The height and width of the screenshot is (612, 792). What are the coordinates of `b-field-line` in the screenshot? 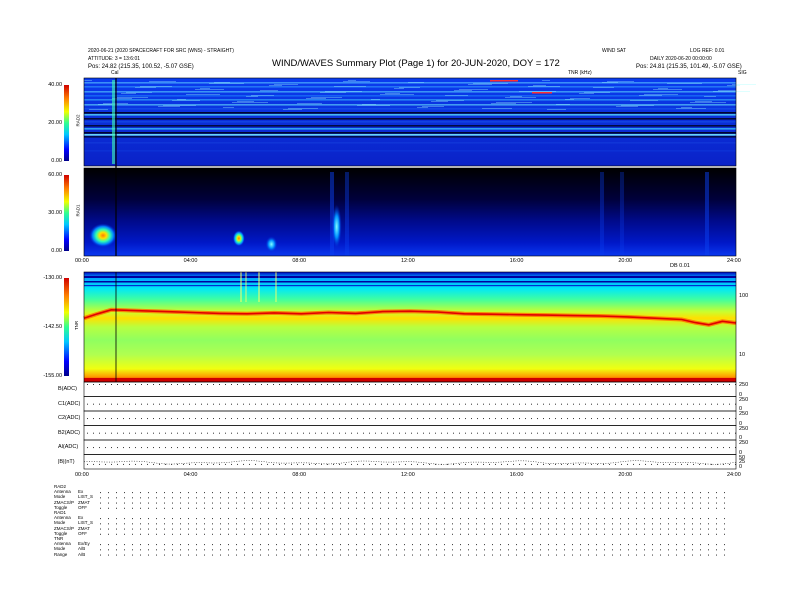 It's located at (410, 462).